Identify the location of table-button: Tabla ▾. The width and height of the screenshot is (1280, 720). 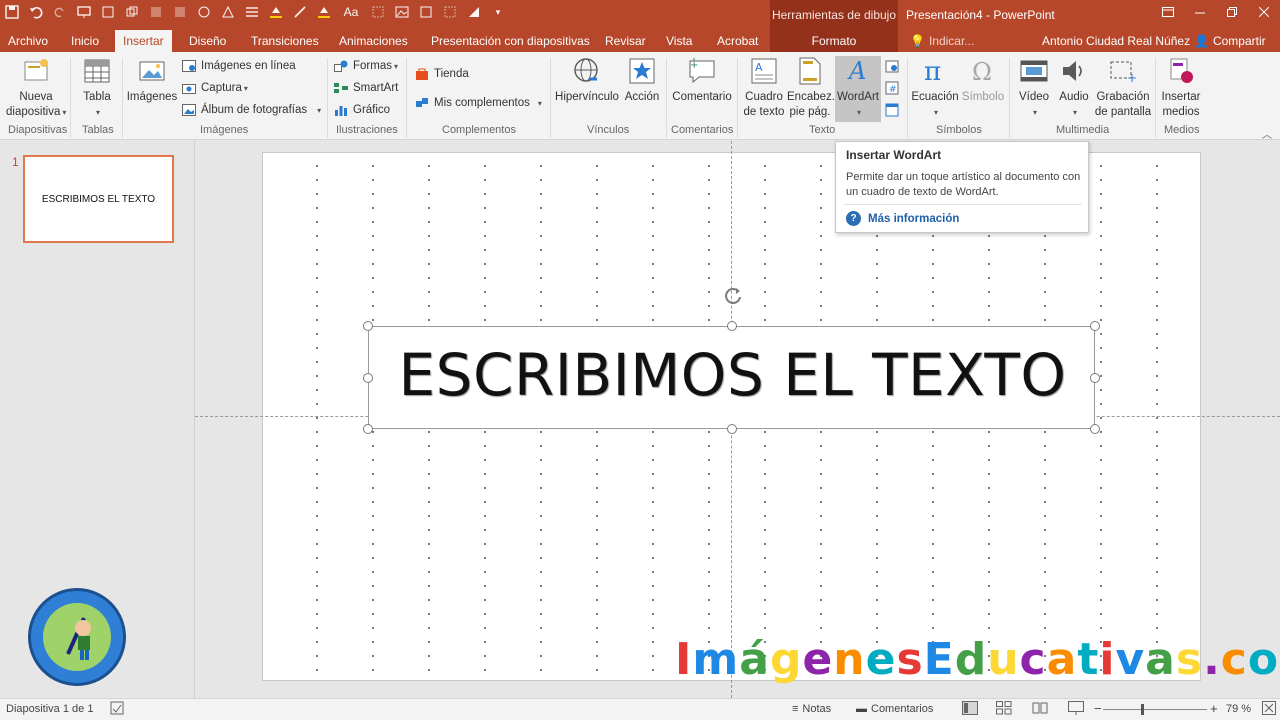
(97, 88).